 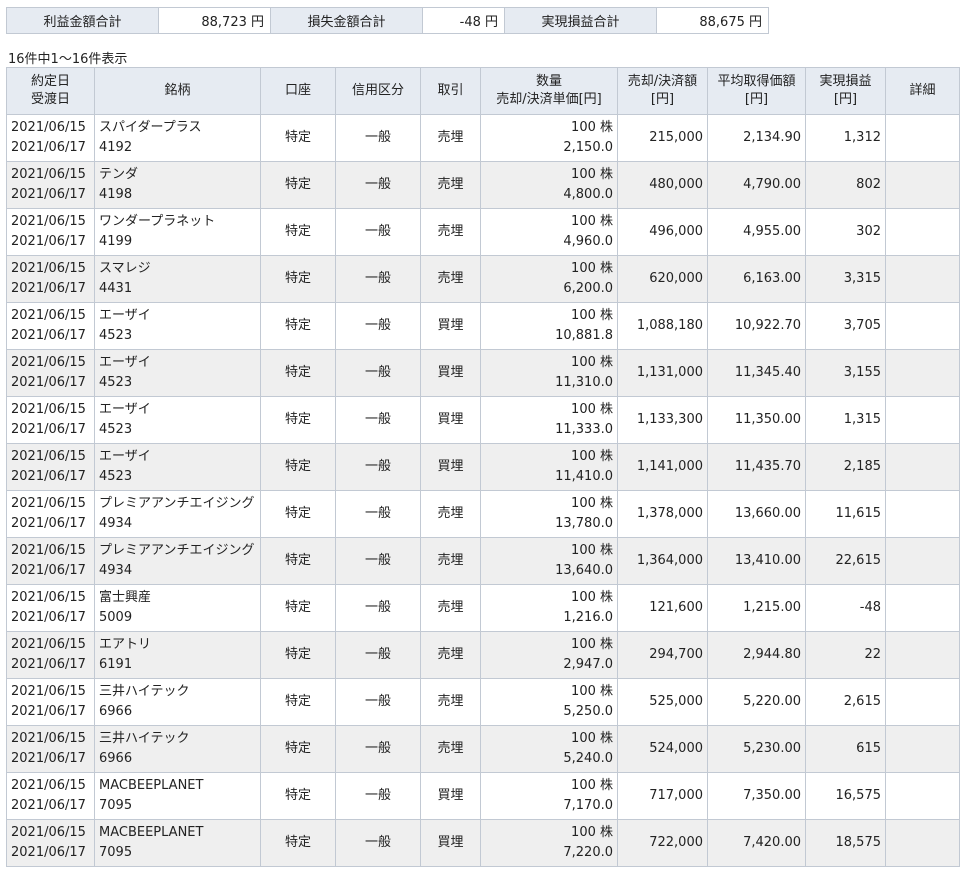 What do you see at coordinates (82, 20) in the screenshot?
I see `profit-total-label: 利益金額合計` at bounding box center [82, 20].